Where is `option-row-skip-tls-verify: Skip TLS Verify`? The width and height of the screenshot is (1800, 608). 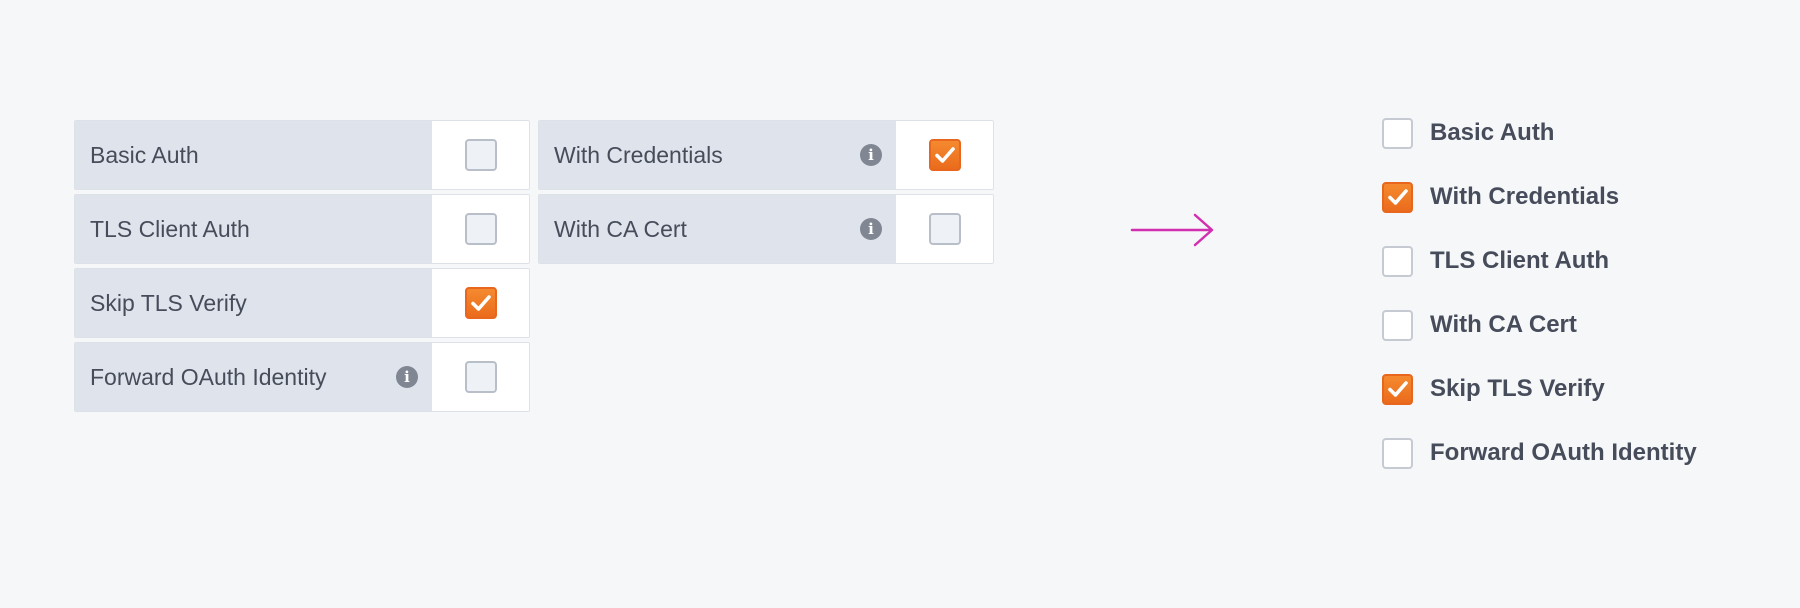 option-row-skip-tls-verify: Skip TLS Verify is located at coordinates (302, 303).